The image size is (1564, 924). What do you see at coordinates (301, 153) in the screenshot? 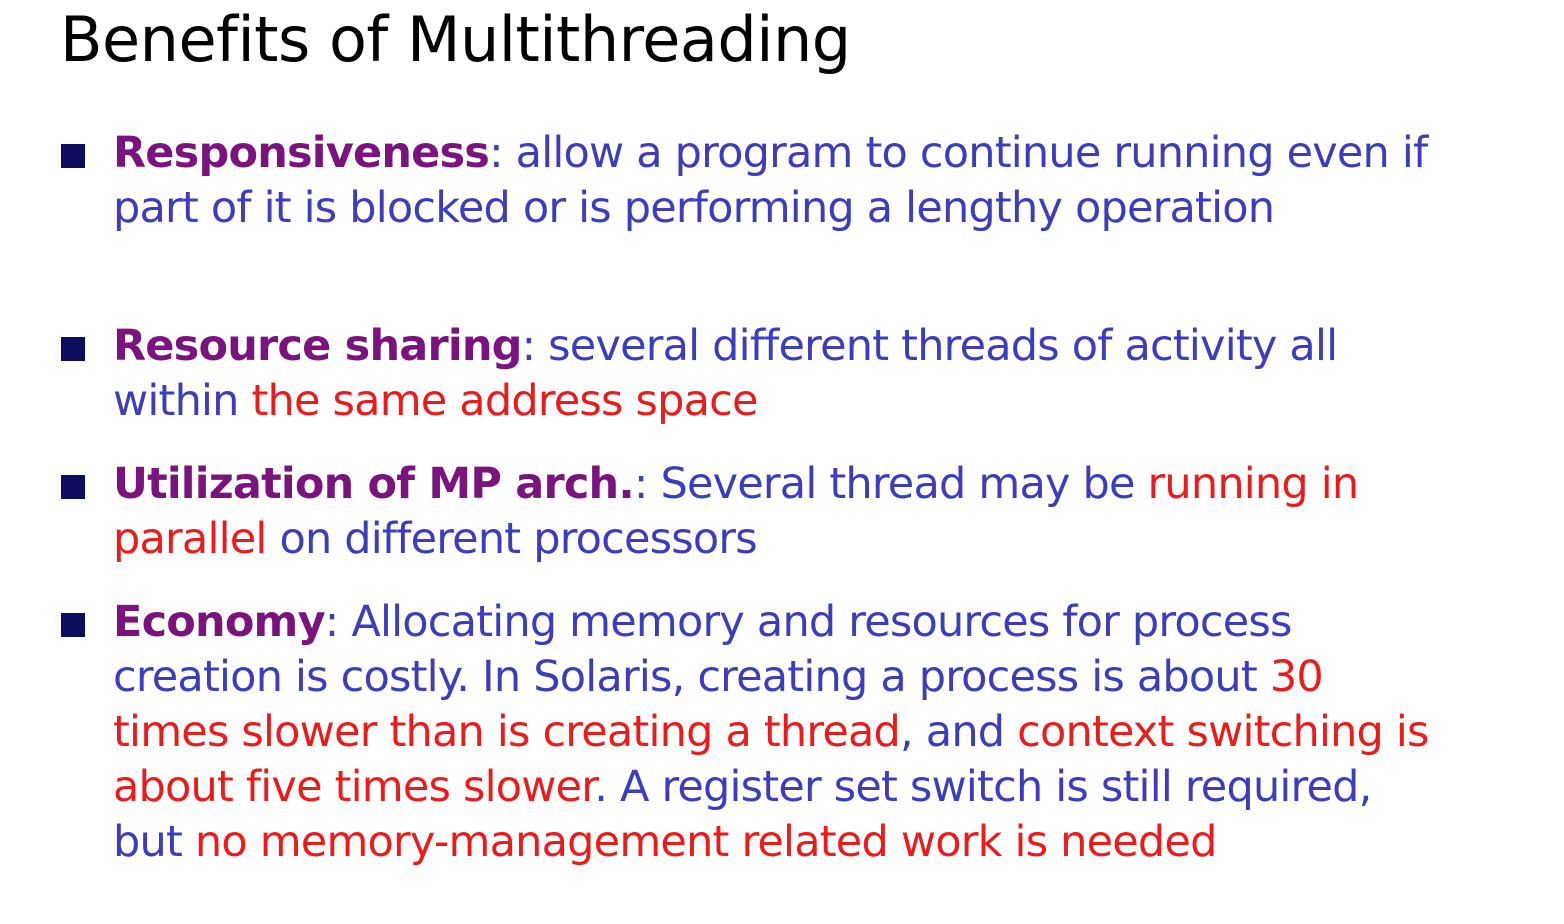
I see `bullet-term: Responsiveness` at bounding box center [301, 153].